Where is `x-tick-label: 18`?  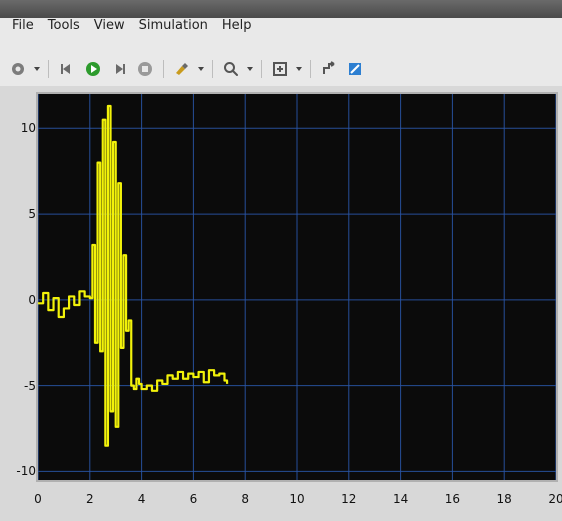
x-tick-label: 18 is located at coordinates (504, 499).